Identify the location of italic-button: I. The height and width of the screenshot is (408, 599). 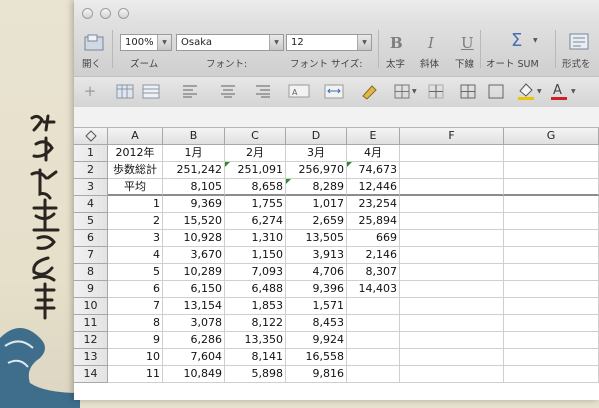
(431, 43).